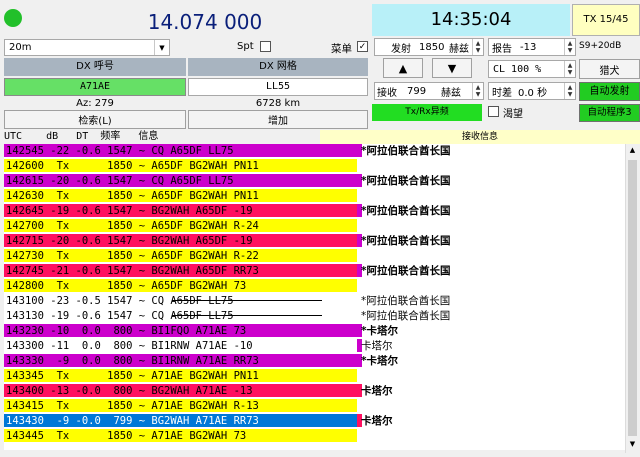  I want to click on dx-call-field: A71AE, so click(95, 87).